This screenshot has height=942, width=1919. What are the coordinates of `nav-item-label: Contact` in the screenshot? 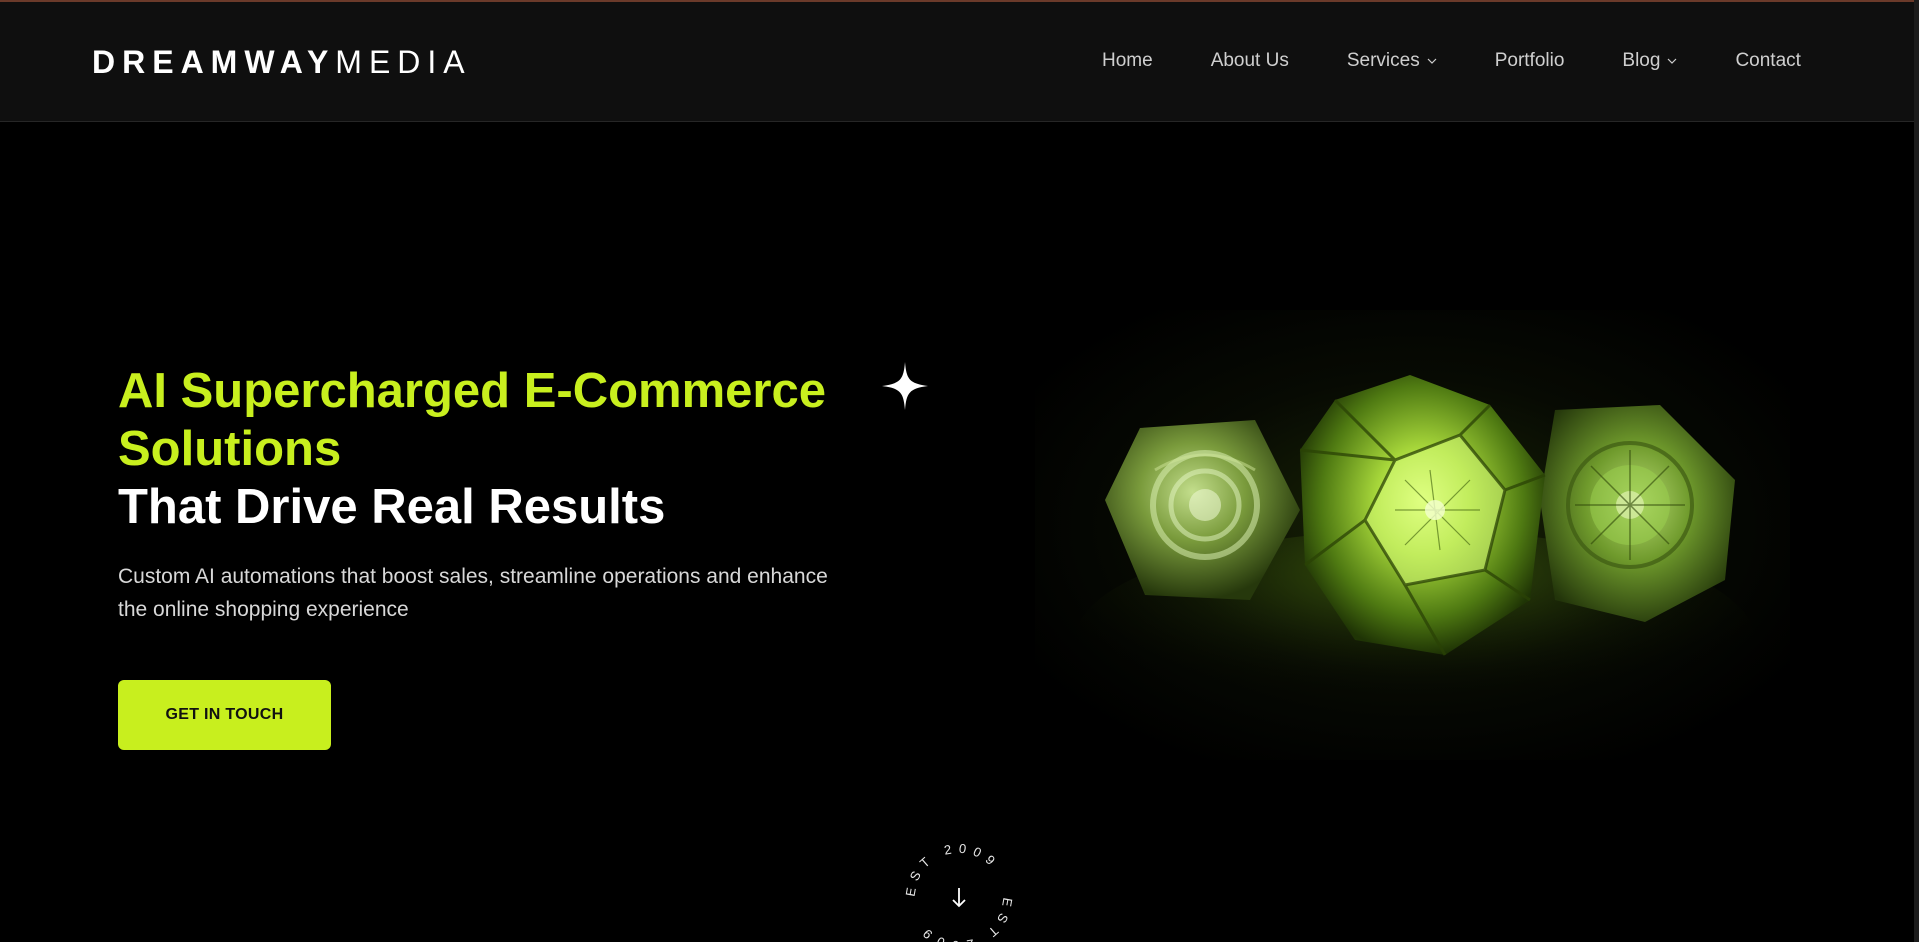 It's located at (1768, 60).